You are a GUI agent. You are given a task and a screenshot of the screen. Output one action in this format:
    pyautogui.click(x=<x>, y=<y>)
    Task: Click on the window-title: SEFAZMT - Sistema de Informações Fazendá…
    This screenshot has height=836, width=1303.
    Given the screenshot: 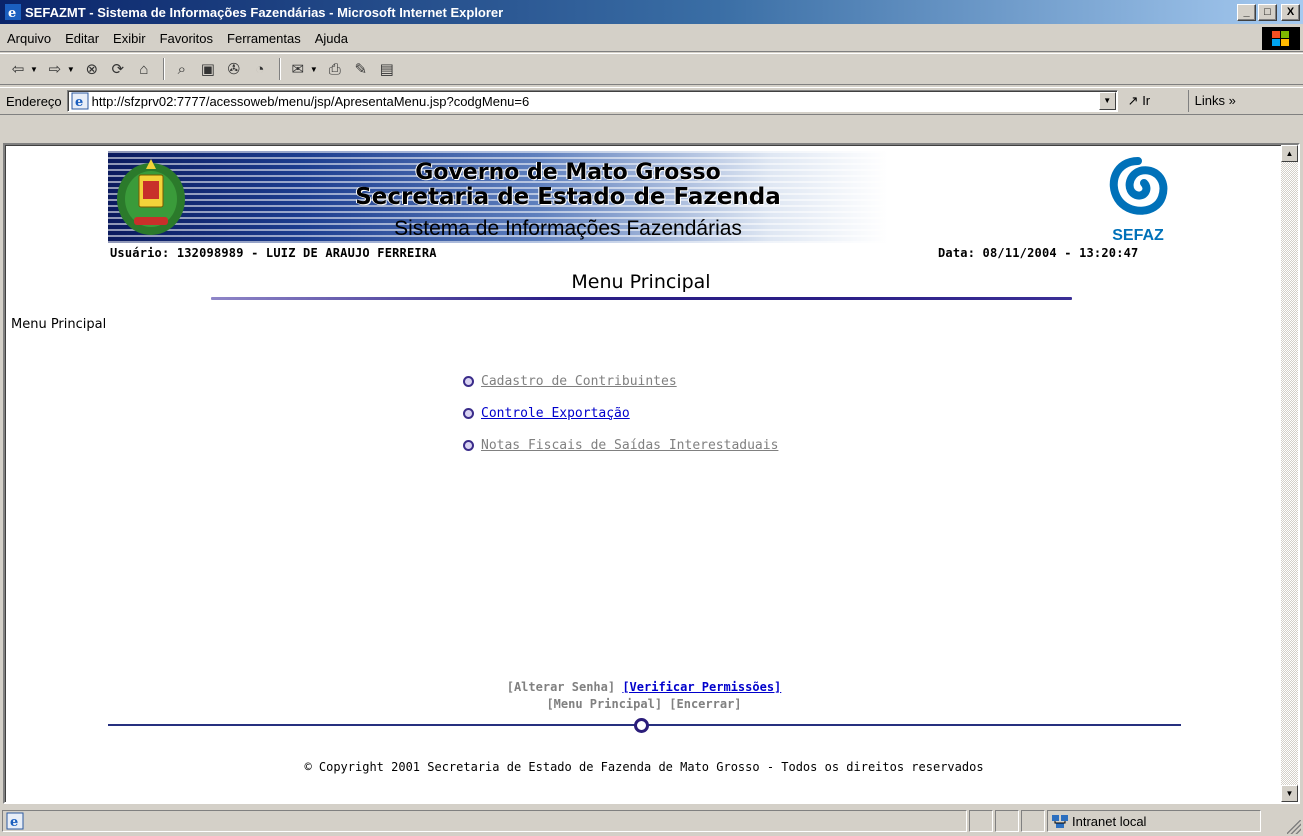 What is the action you would take?
    pyautogui.click(x=264, y=12)
    